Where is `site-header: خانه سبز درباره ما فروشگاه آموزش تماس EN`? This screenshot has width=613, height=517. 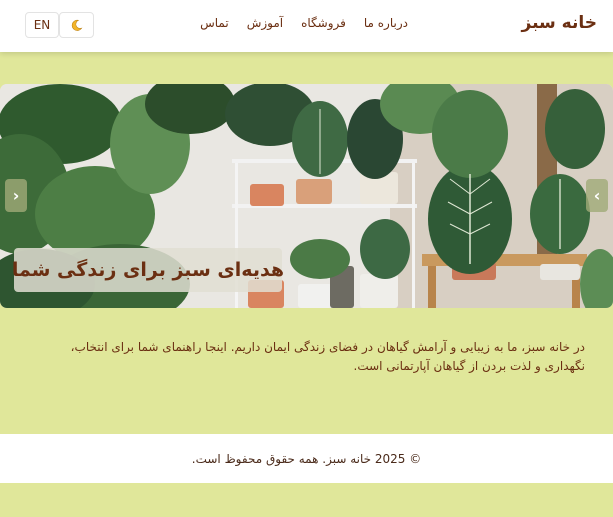
site-header: خانه سبز درباره ما فروشگاه آموزش تماس EN is located at coordinates (306, 26).